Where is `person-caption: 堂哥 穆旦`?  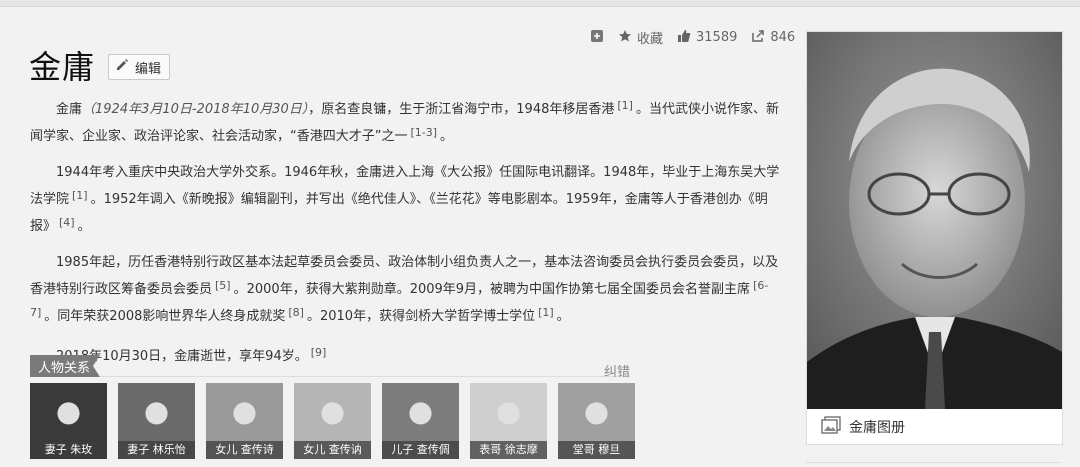 person-caption: 堂哥 穆旦 is located at coordinates (596, 450).